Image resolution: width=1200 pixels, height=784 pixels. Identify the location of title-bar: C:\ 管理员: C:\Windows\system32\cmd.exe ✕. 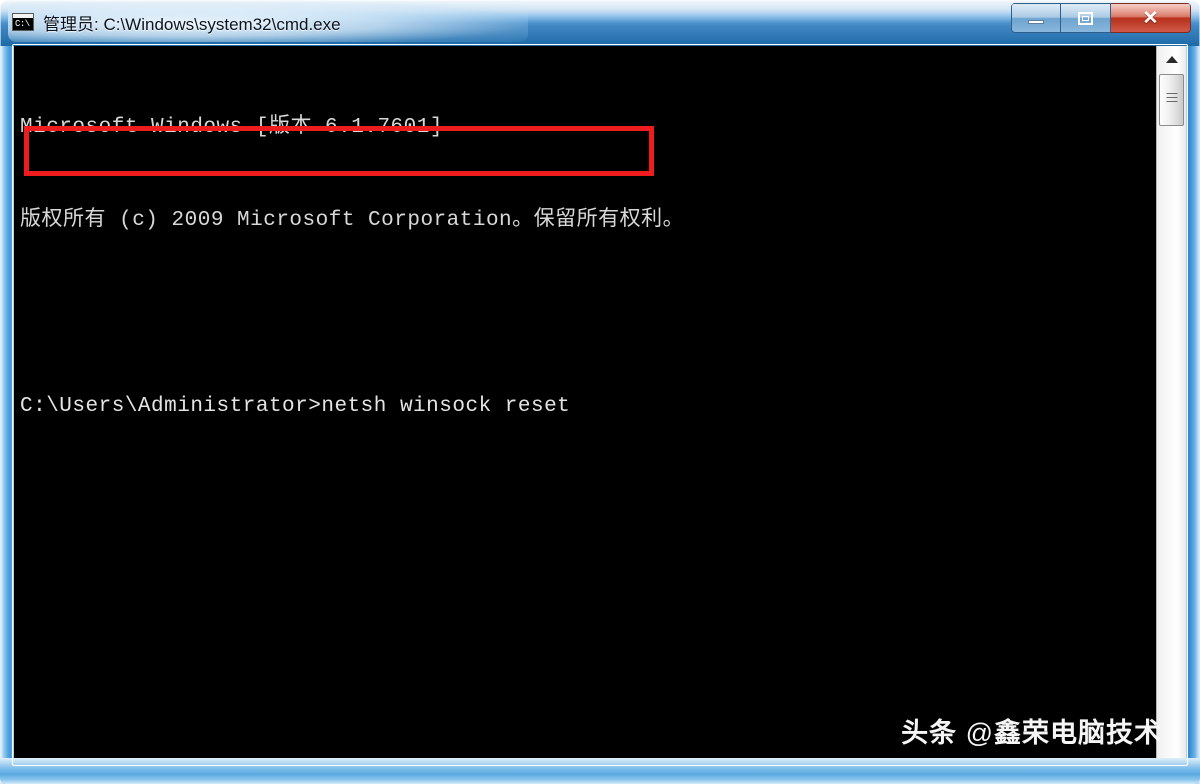
(600, 22).